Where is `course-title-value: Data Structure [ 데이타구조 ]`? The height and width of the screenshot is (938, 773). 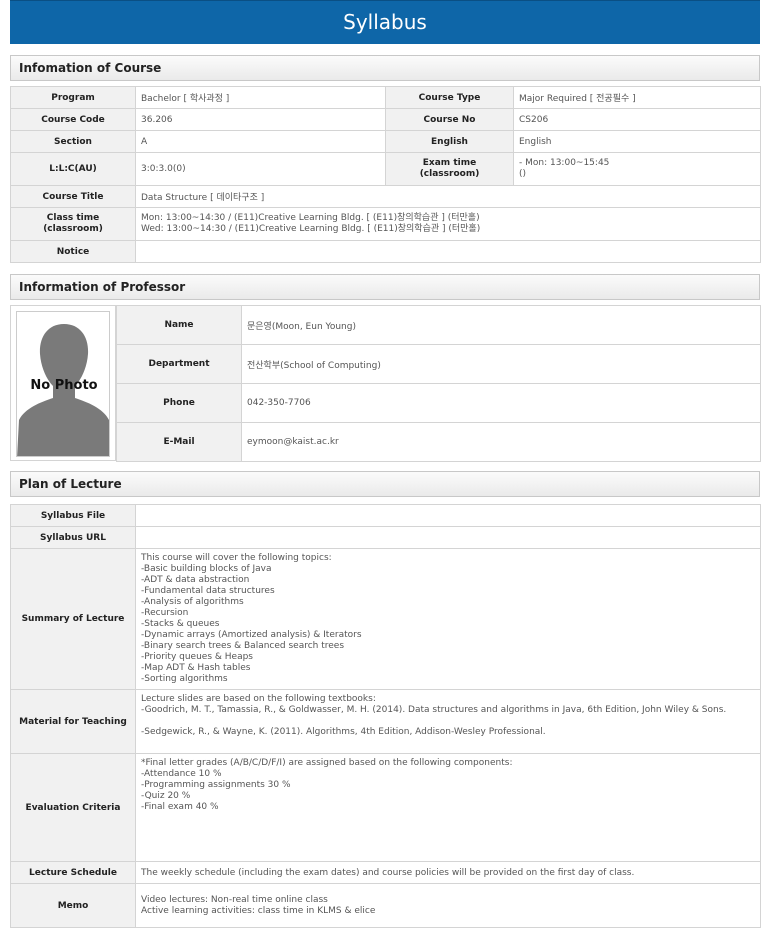
course-title-value: Data Structure [ 데이타구조 ] is located at coordinates (448, 196).